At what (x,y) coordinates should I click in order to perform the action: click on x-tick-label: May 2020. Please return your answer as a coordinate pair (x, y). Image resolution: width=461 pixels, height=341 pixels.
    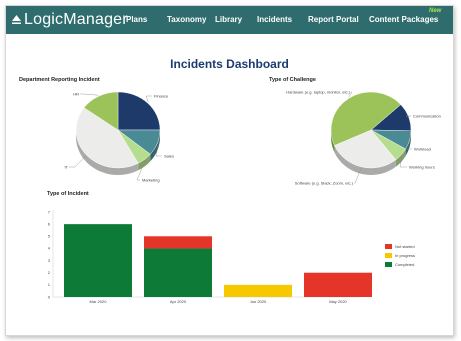
    Looking at the image, I should click on (338, 301).